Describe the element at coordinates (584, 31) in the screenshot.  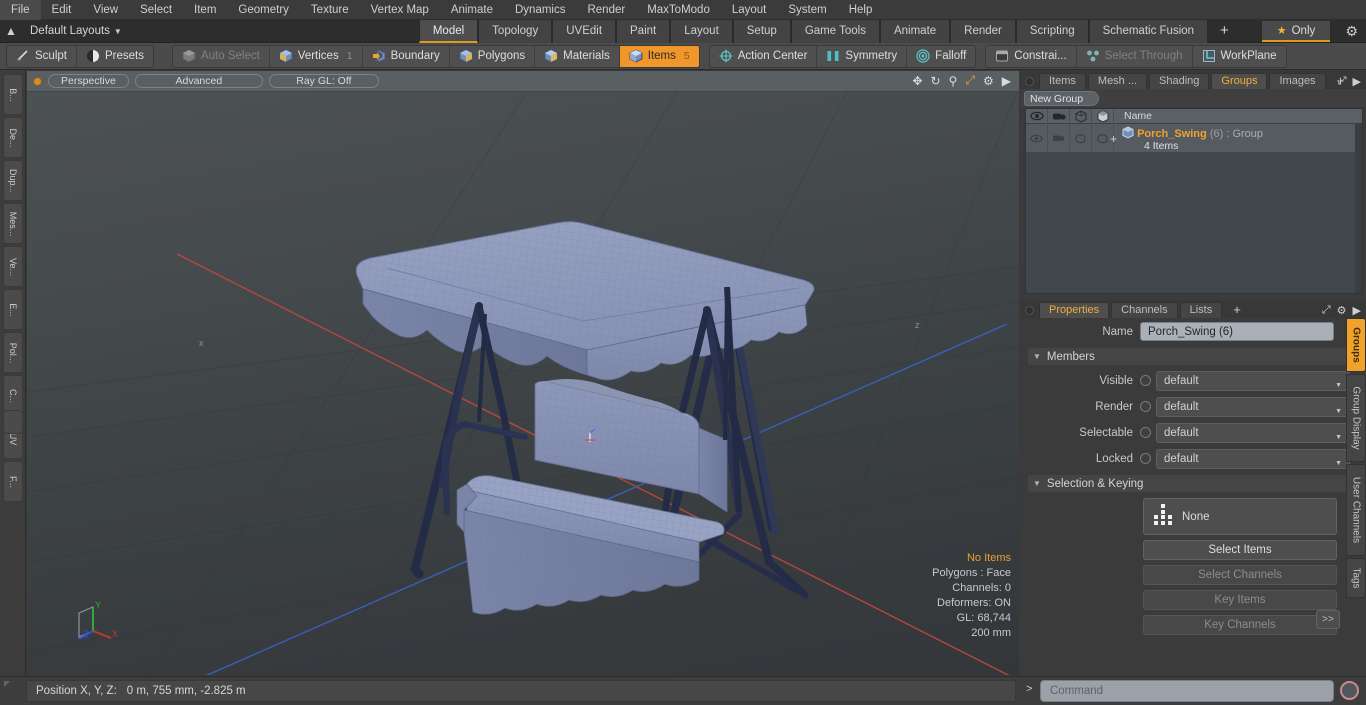
I see `layout-tab-uvedit: UVEdit` at that location.